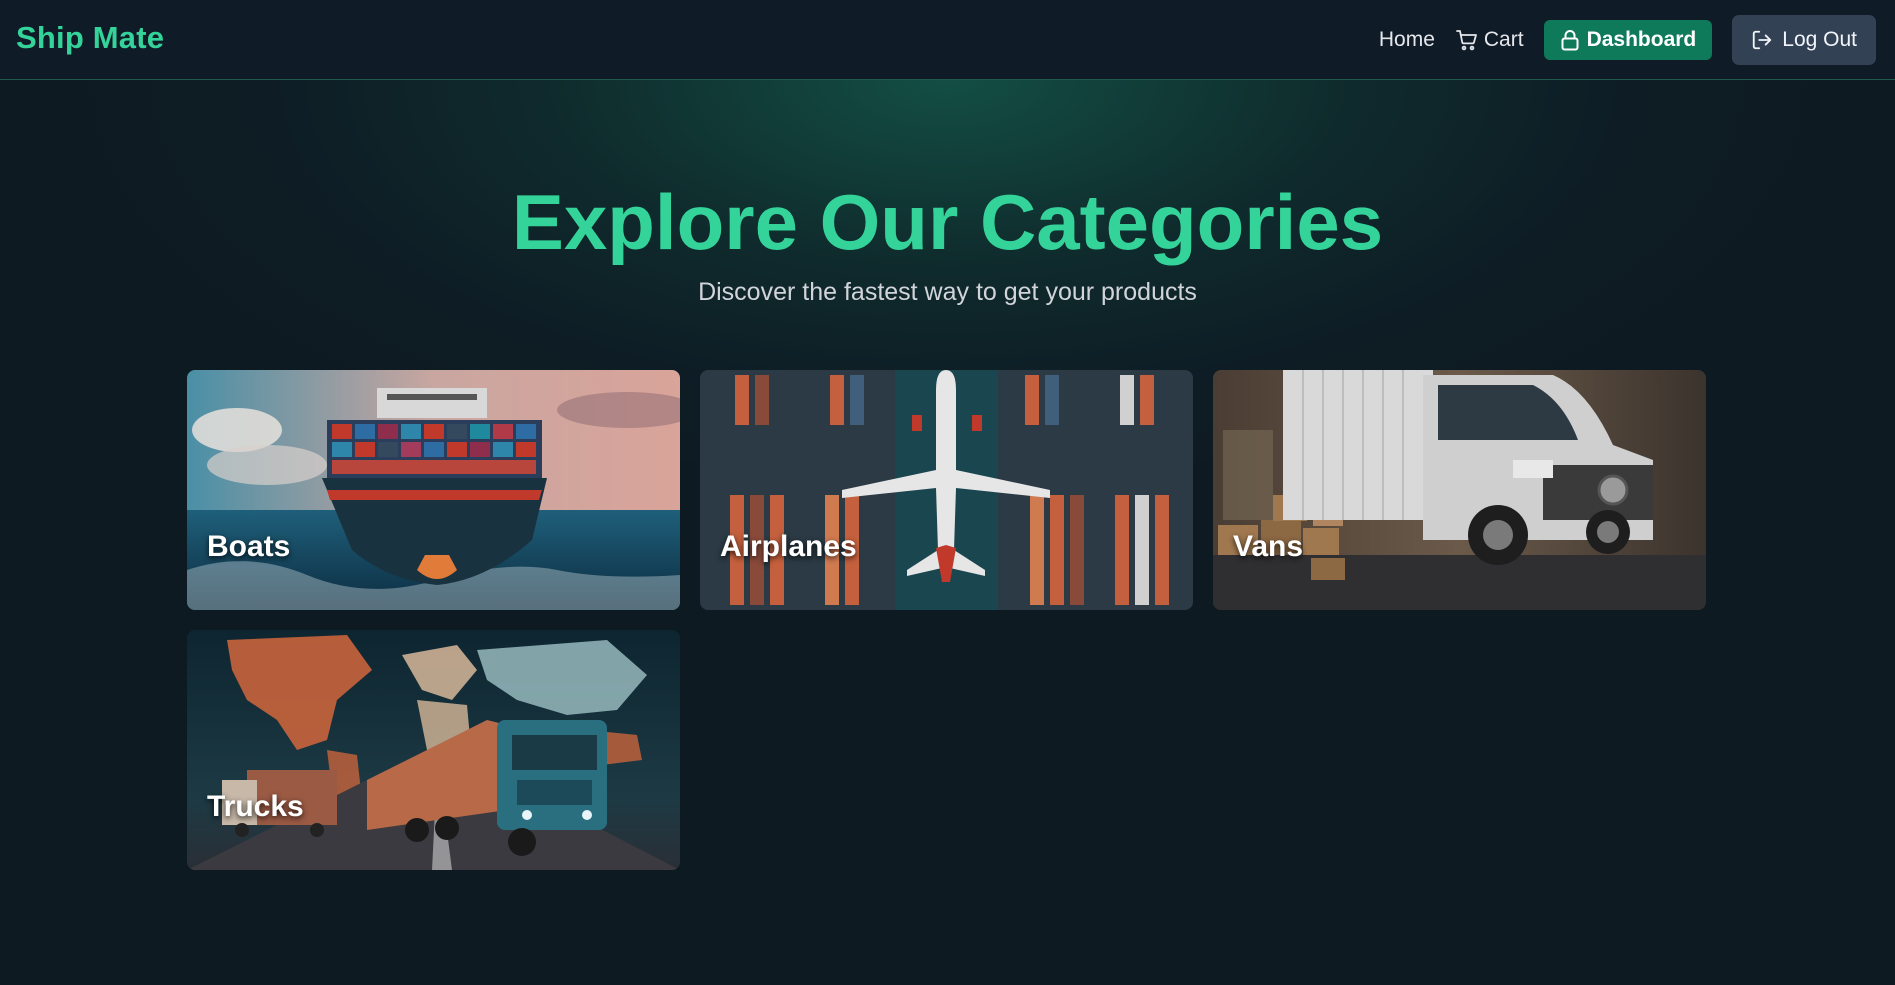 This screenshot has height=985, width=1895. I want to click on dashboard-button: Dashboard, so click(1628, 40).